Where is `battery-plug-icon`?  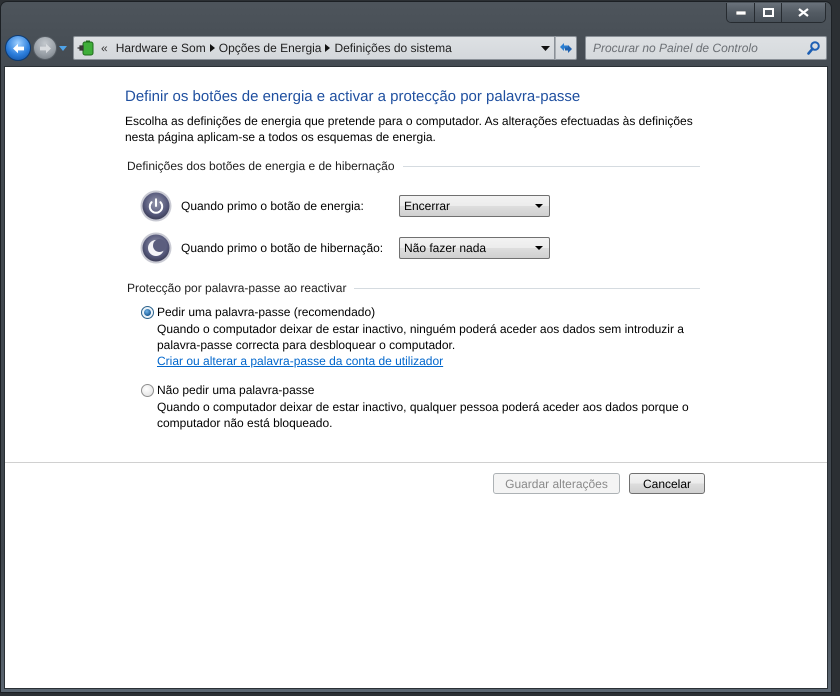 battery-plug-icon is located at coordinates (86, 48).